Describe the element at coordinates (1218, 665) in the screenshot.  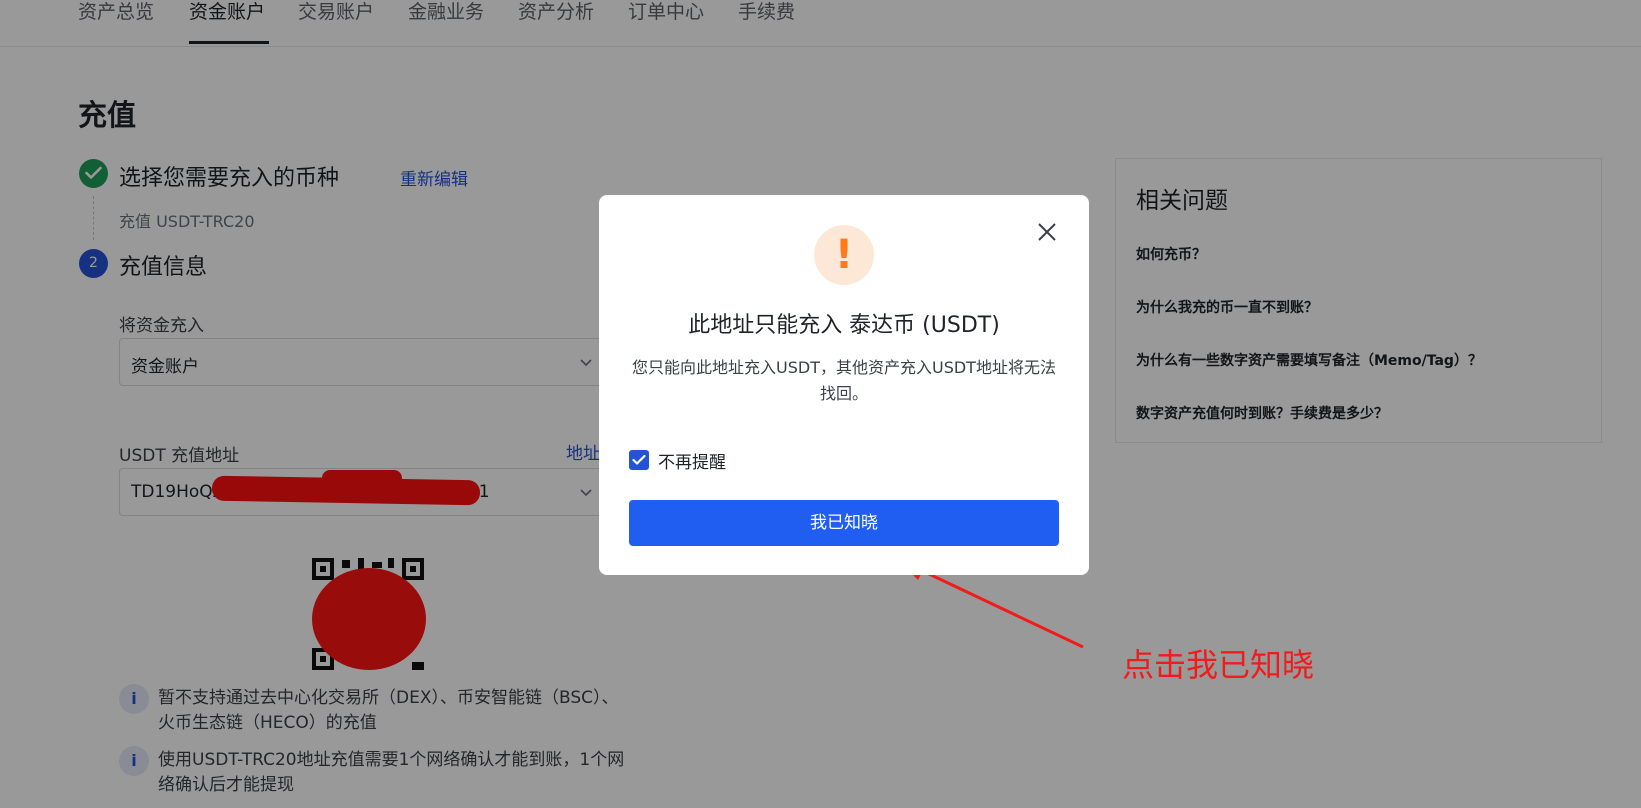
I see `annotation-text: 点击我已知晓` at that location.